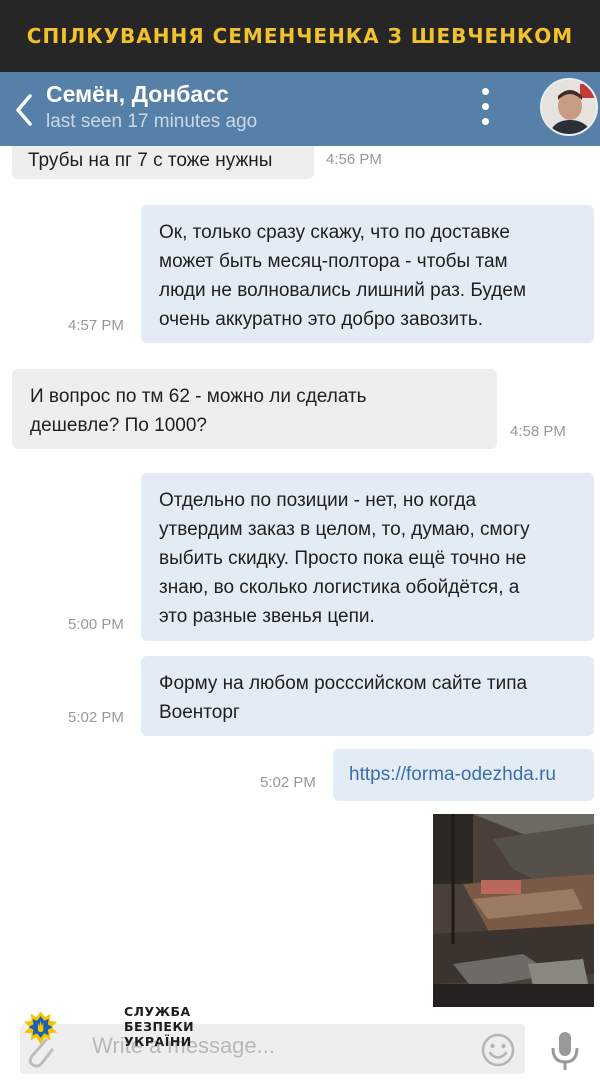 The height and width of the screenshot is (1085, 600). Describe the element at coordinates (343, 558) in the screenshot. I see `message-line: выбить скидку. Просто пока ещё точно не` at that location.